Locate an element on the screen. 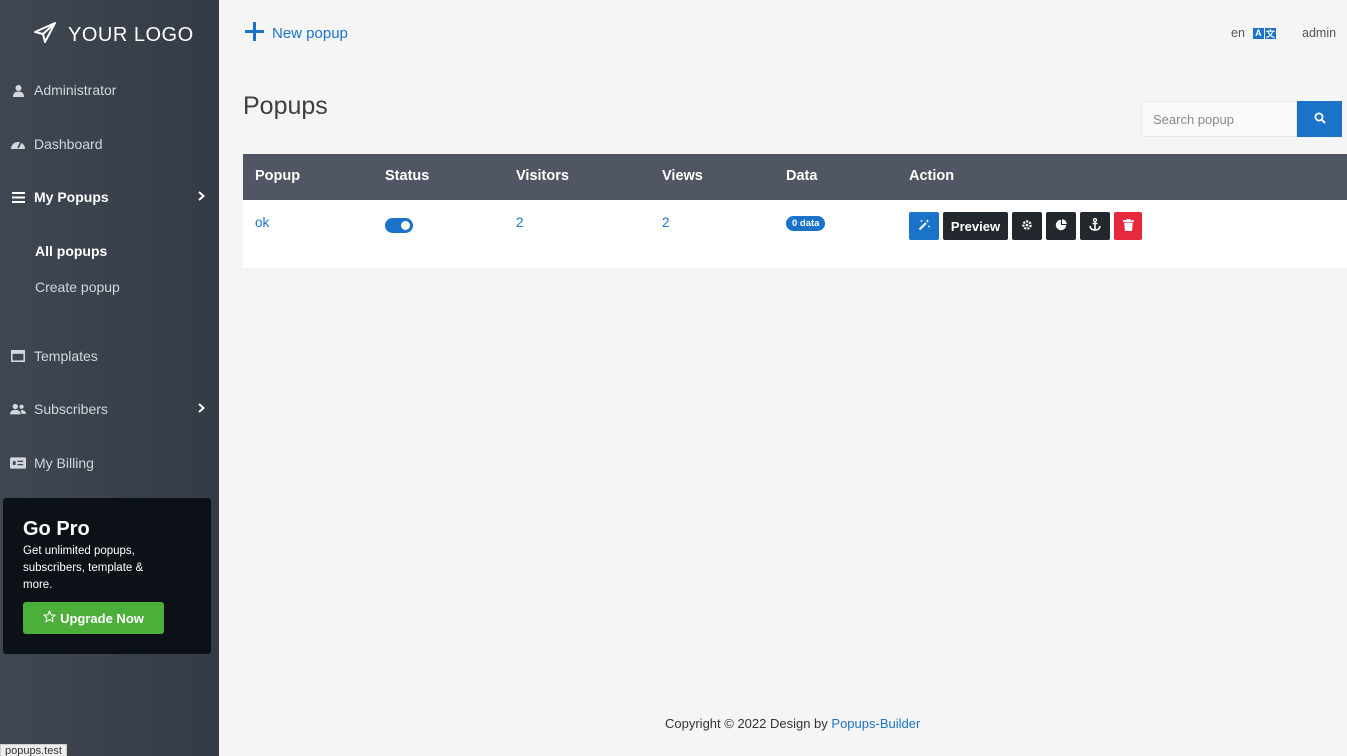 Image resolution: width=1347 pixels, height=756 pixels. sidebar-subitem-create-popup: Create popup is located at coordinates (77, 287).